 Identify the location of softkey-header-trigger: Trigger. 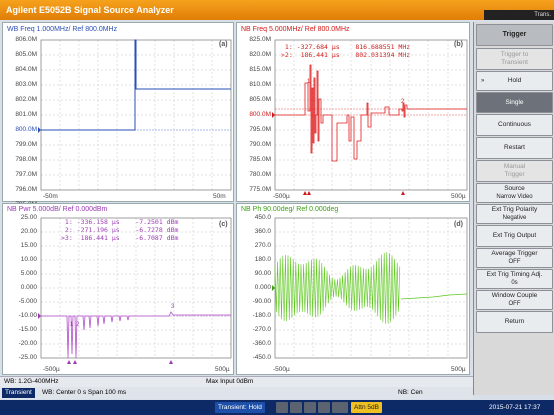
(514, 35).